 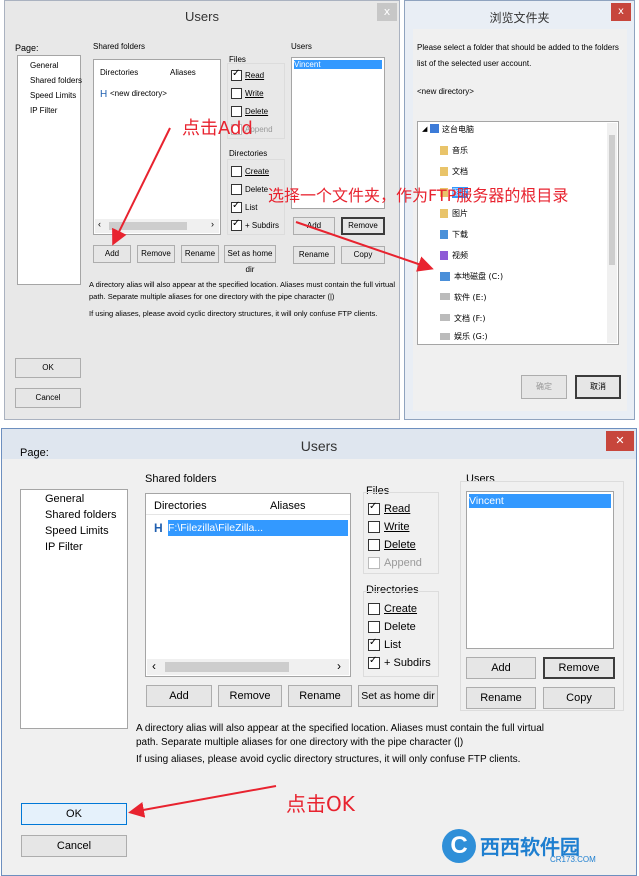 What do you see at coordinates (470, 297) in the screenshot?
I see `tree-drive-e: 软件 (E:)` at bounding box center [470, 297].